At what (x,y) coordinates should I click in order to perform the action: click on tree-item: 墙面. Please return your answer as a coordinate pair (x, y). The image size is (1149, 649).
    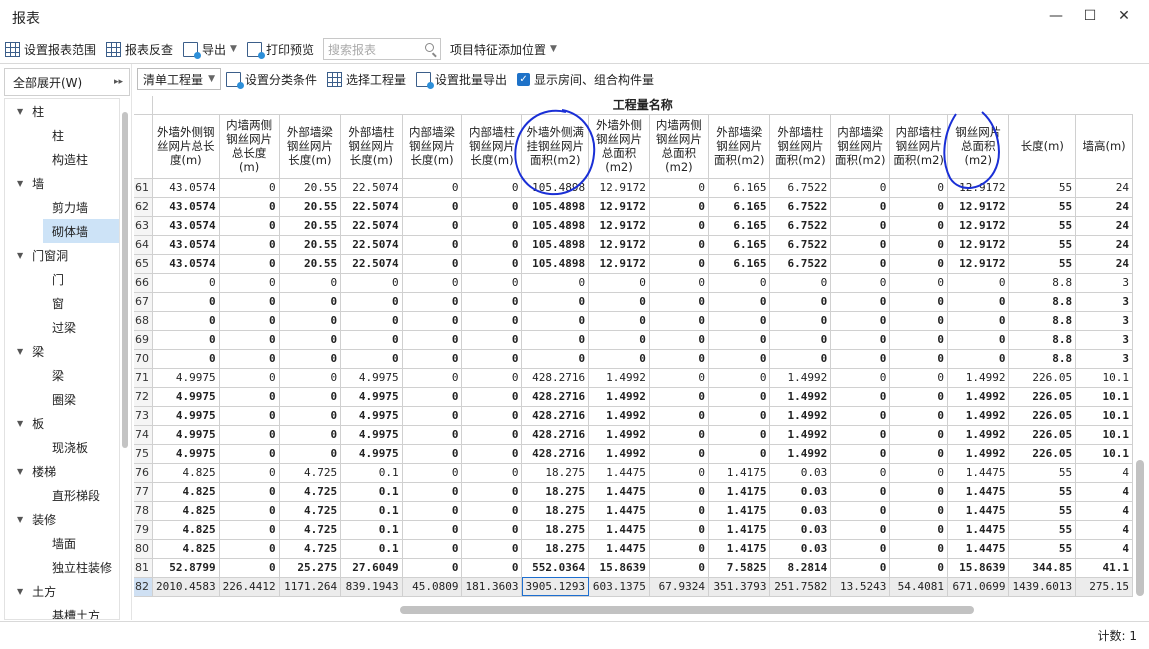
    Looking at the image, I should click on (62, 543).